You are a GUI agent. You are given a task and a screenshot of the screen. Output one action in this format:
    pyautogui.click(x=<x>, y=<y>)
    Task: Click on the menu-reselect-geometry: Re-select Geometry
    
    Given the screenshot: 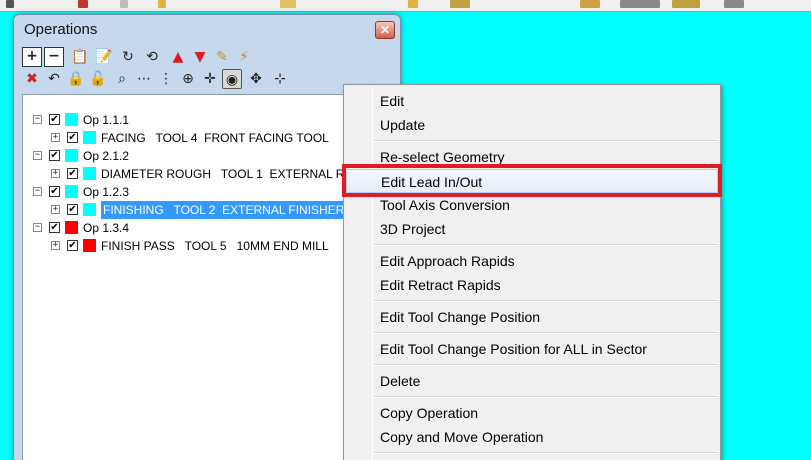 What is the action you would take?
    pyautogui.click(x=532, y=157)
    